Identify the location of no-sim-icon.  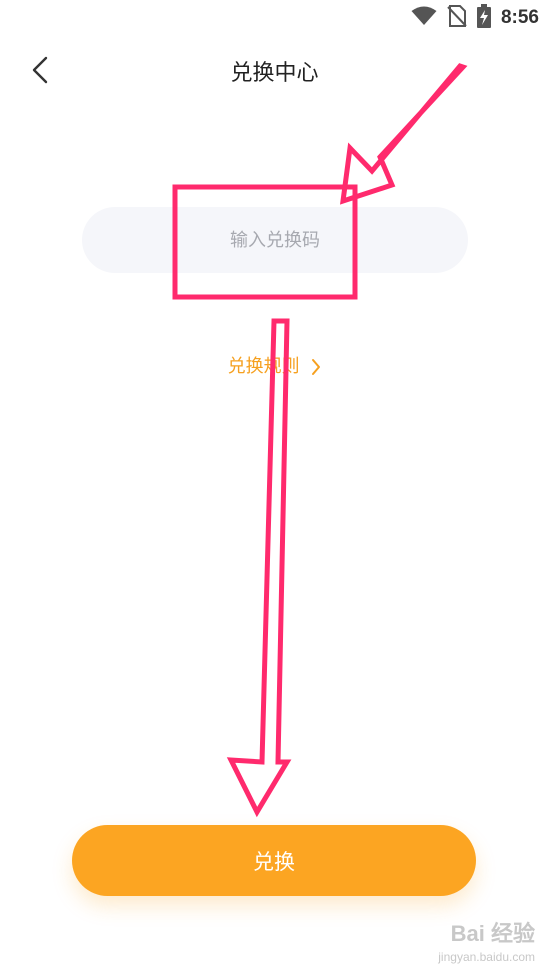
(457, 18).